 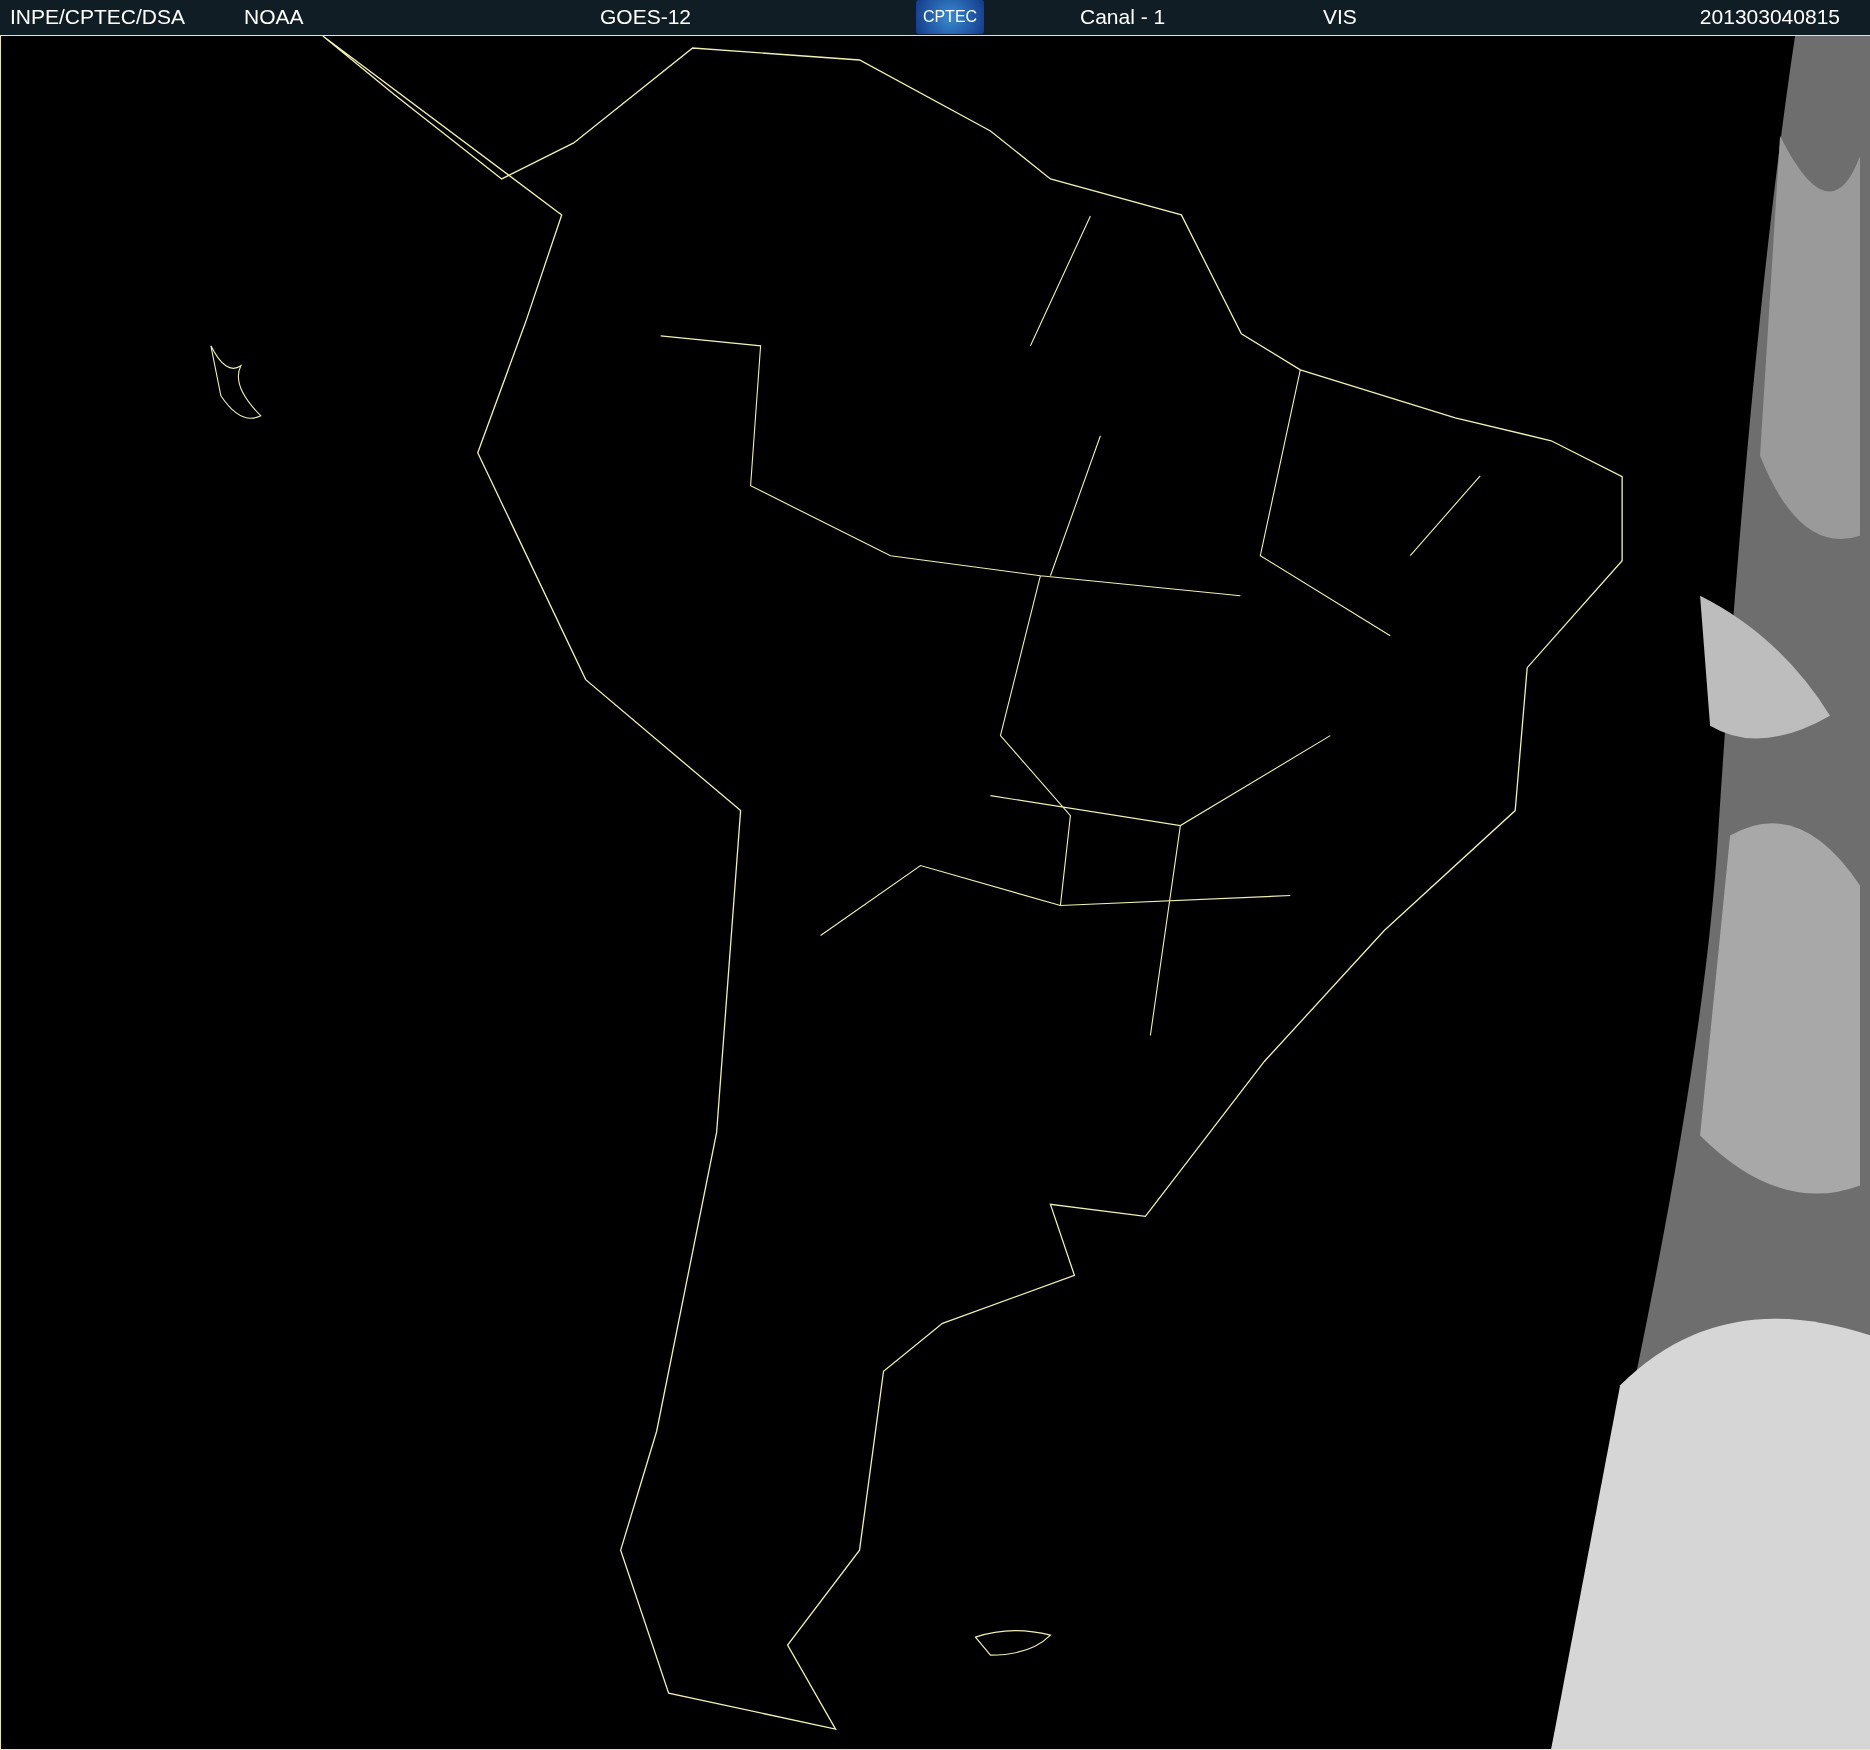 I want to click on logo: CPTEC, so click(x=950, y=17).